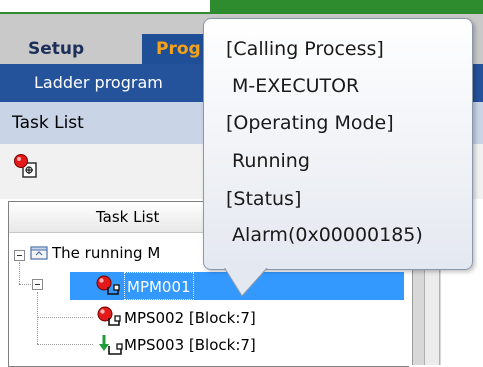 This screenshot has width=483, height=367. What do you see at coordinates (98, 83) in the screenshot?
I see `submenu-item-ladder-program: Ladder program` at bounding box center [98, 83].